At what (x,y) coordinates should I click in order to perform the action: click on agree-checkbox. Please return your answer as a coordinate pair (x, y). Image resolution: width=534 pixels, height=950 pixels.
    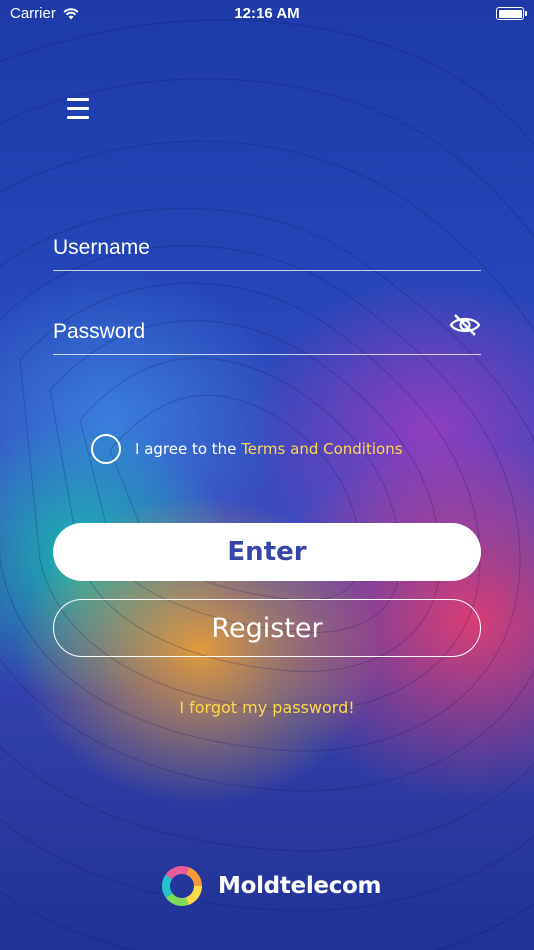
    Looking at the image, I should click on (106, 449).